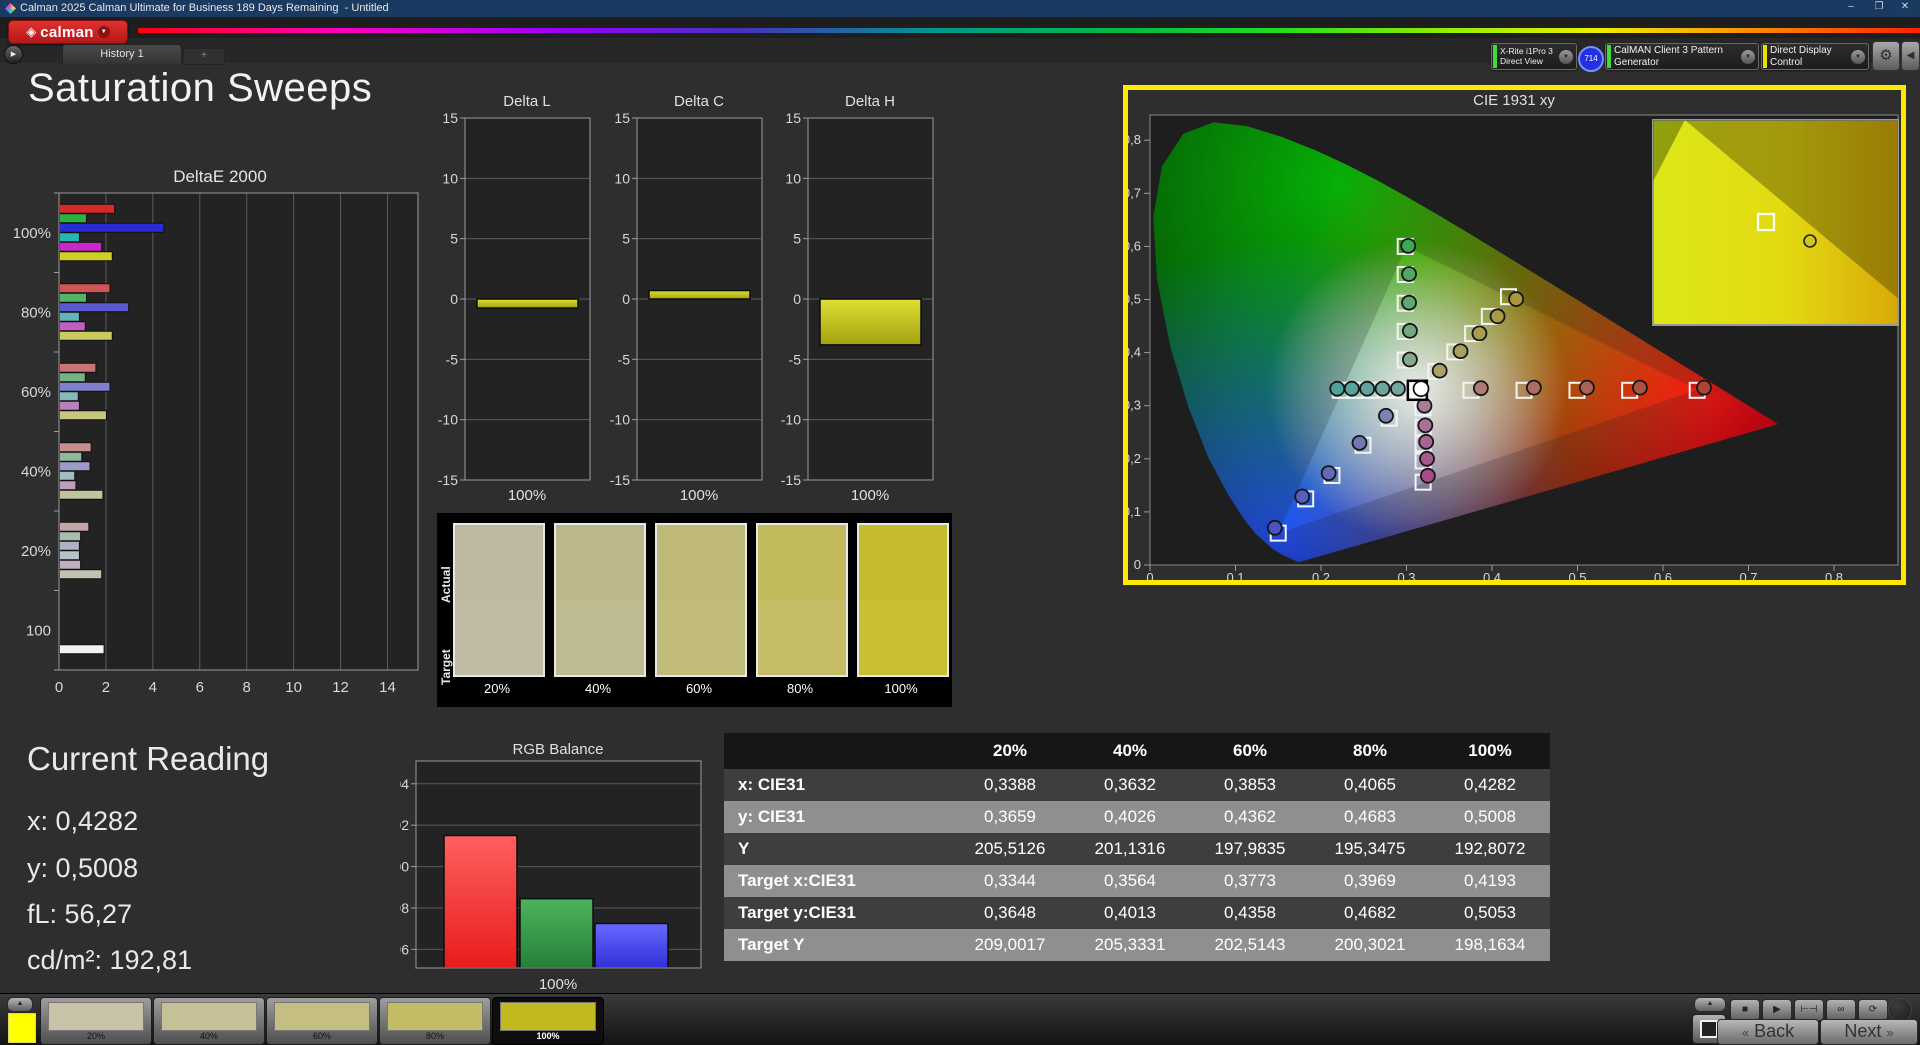  Describe the element at coordinates (1130, 944) in the screenshot. I see `table-cell: 205,3331` at that location.